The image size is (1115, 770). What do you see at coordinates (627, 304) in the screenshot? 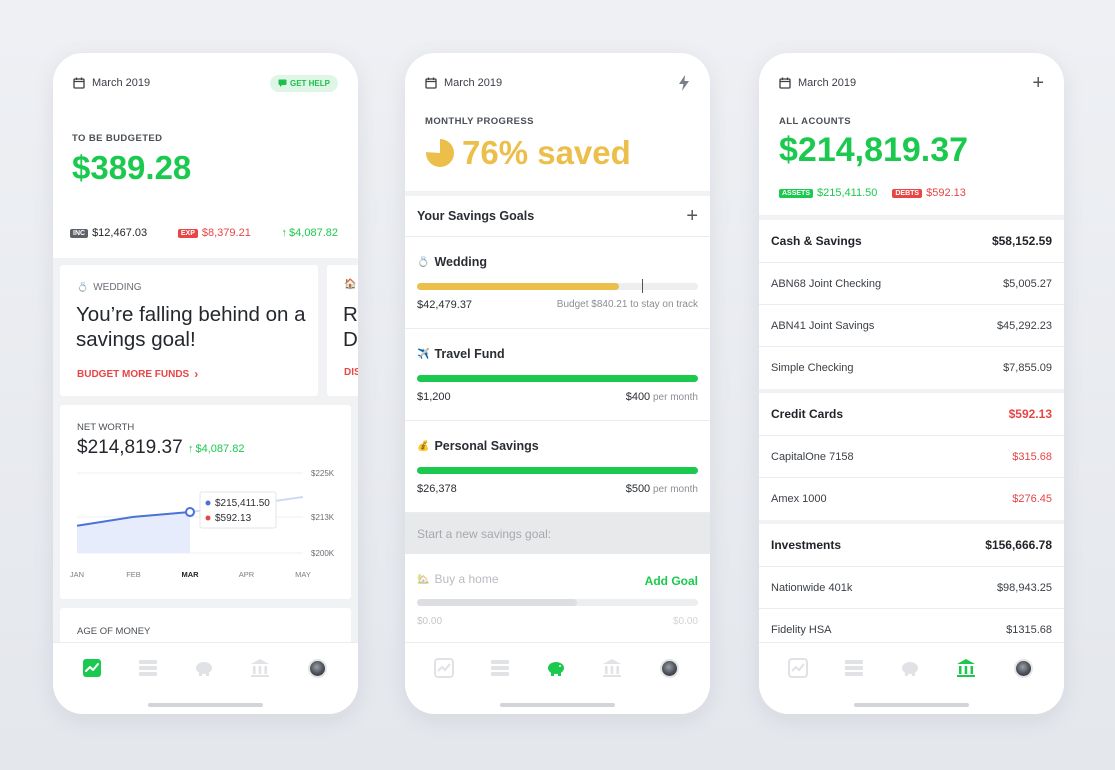
I see `goal-status: Budget $840.21 to stay on track` at bounding box center [627, 304].